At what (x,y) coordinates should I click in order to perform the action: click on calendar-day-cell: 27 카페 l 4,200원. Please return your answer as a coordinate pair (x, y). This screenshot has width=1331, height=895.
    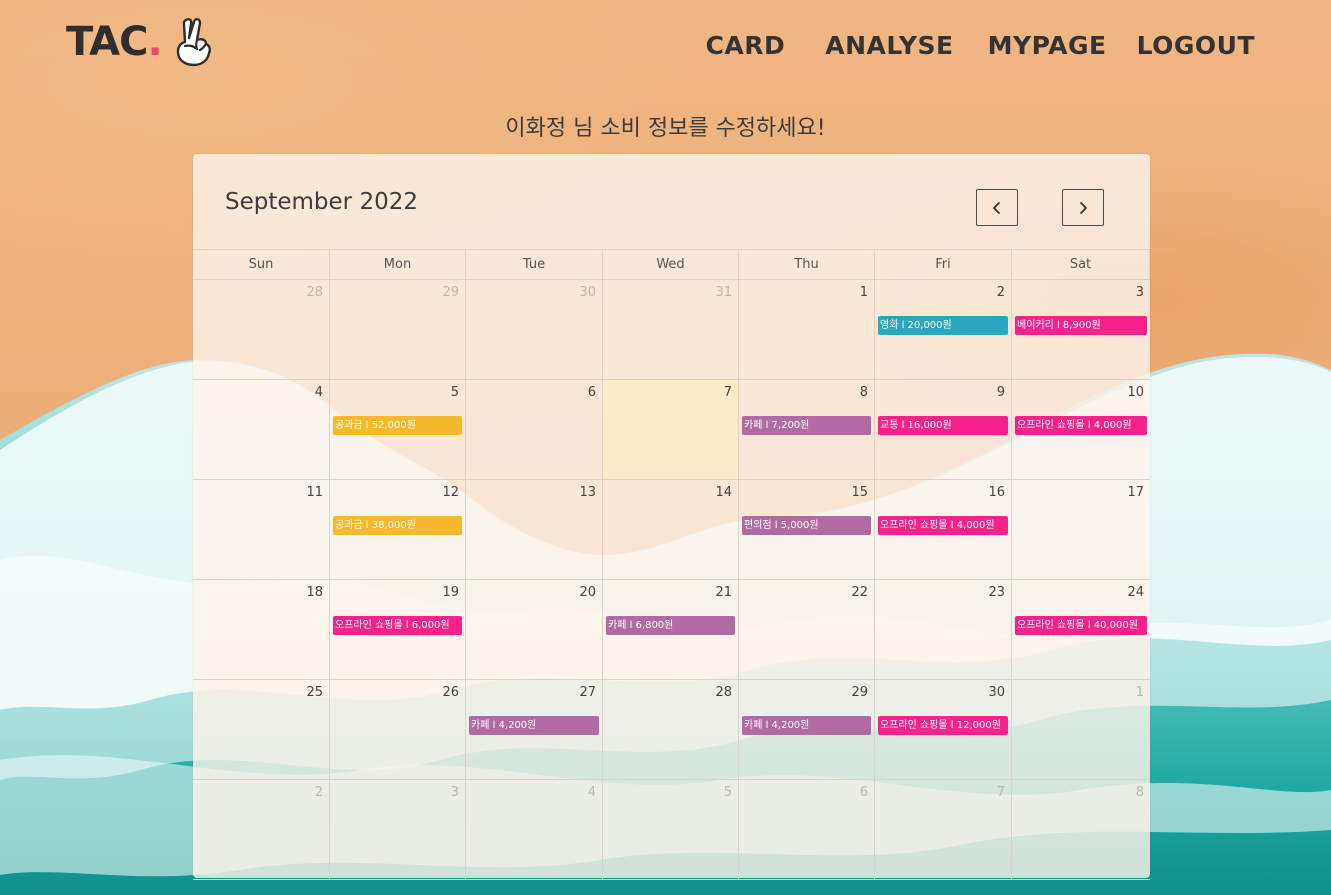
    Looking at the image, I should click on (534, 730).